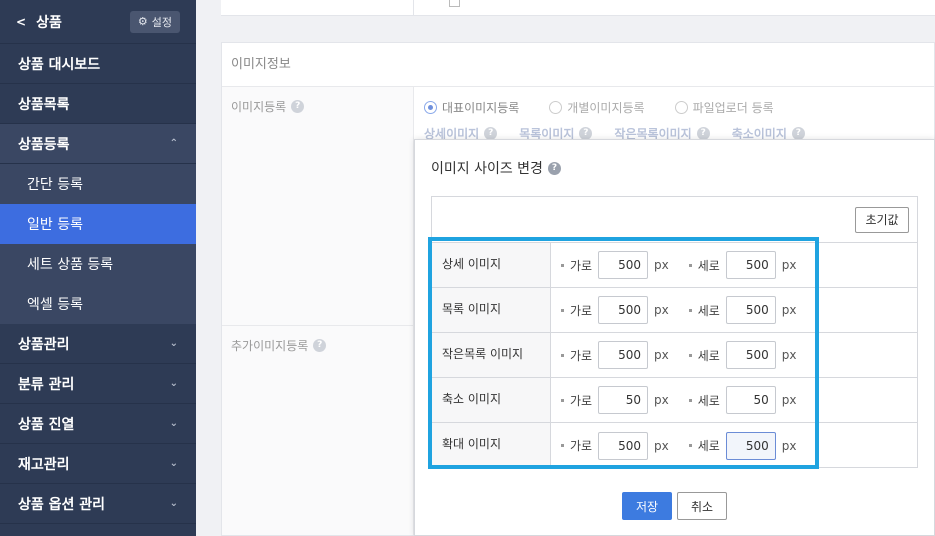 This screenshot has height=536, width=935. I want to click on sidebar-item-product-list: 상품목록, so click(98, 104).